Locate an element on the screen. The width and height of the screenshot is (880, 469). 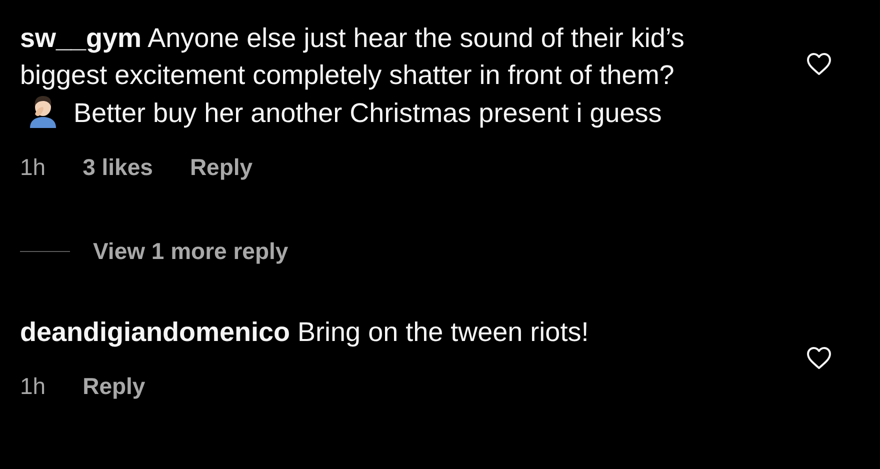
username-link: deandigiandomenico is located at coordinates (155, 332).